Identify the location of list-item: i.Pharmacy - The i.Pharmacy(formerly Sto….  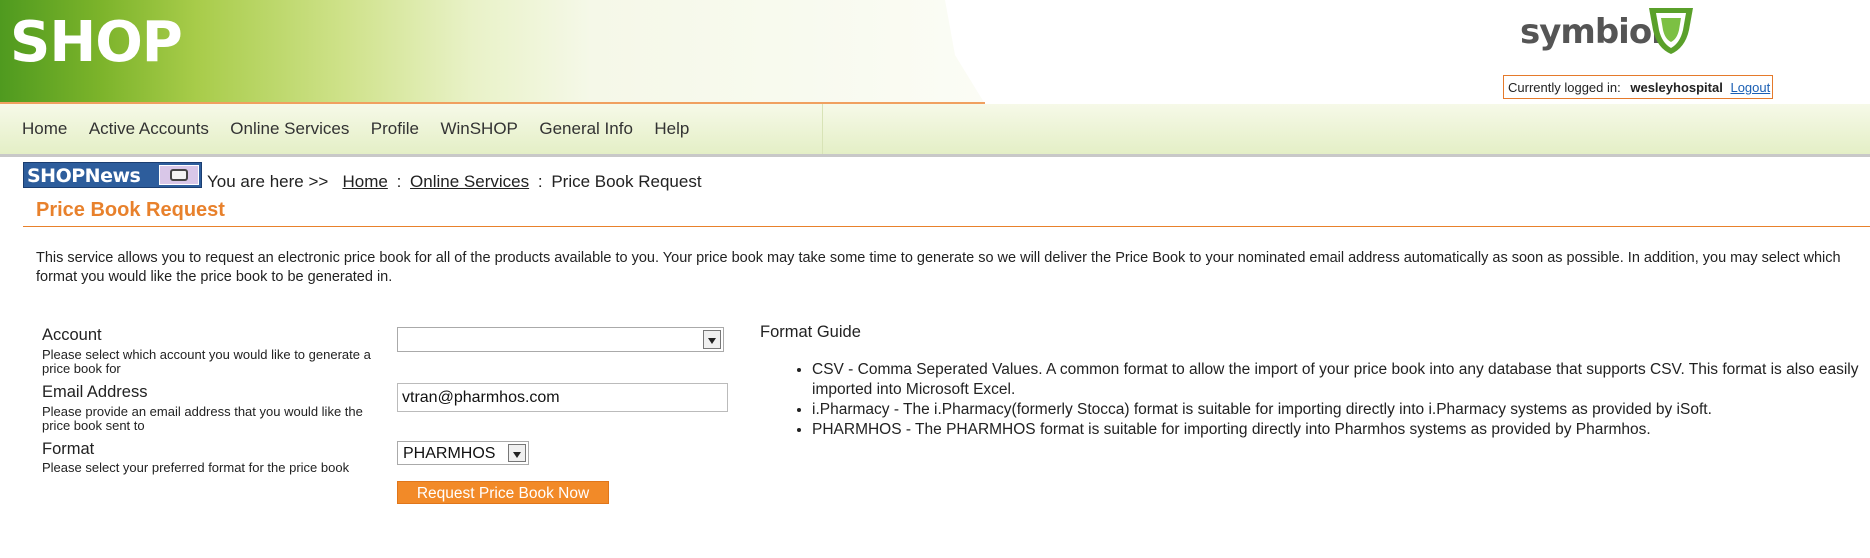
(1341, 410).